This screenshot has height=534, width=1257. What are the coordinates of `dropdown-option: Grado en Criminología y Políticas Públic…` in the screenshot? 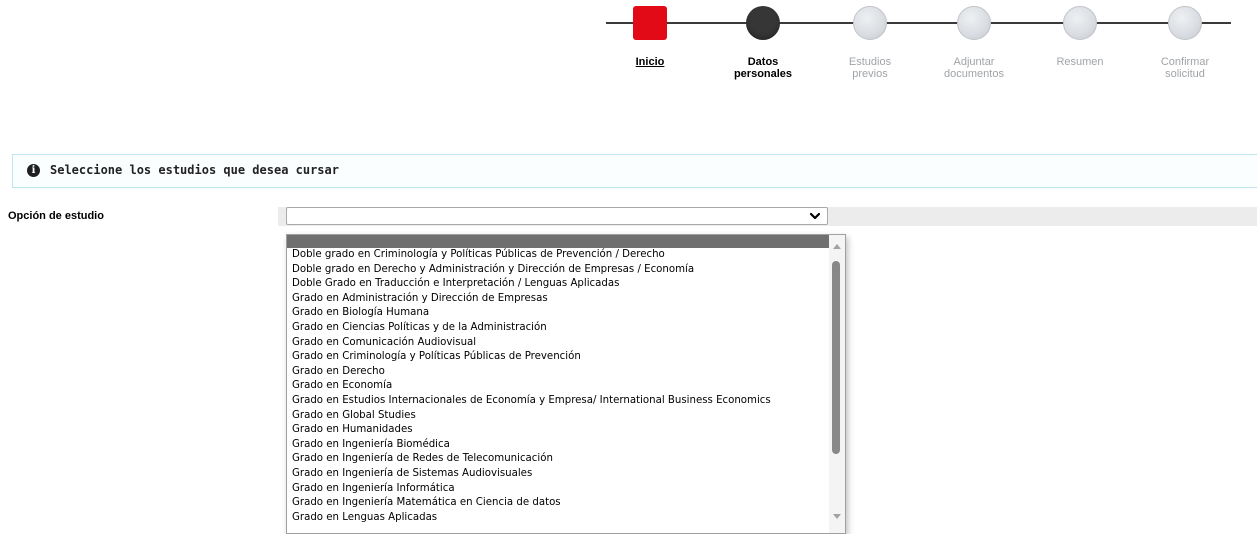 It's located at (558, 357).